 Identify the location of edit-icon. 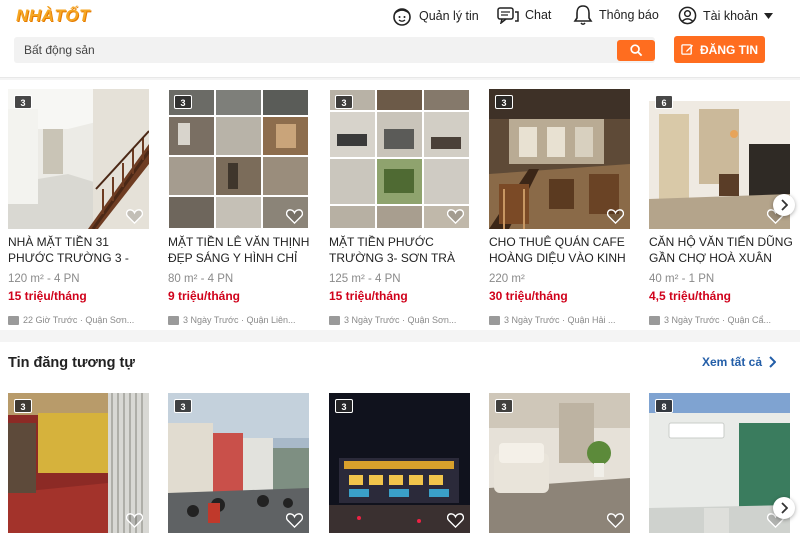
(687, 49).